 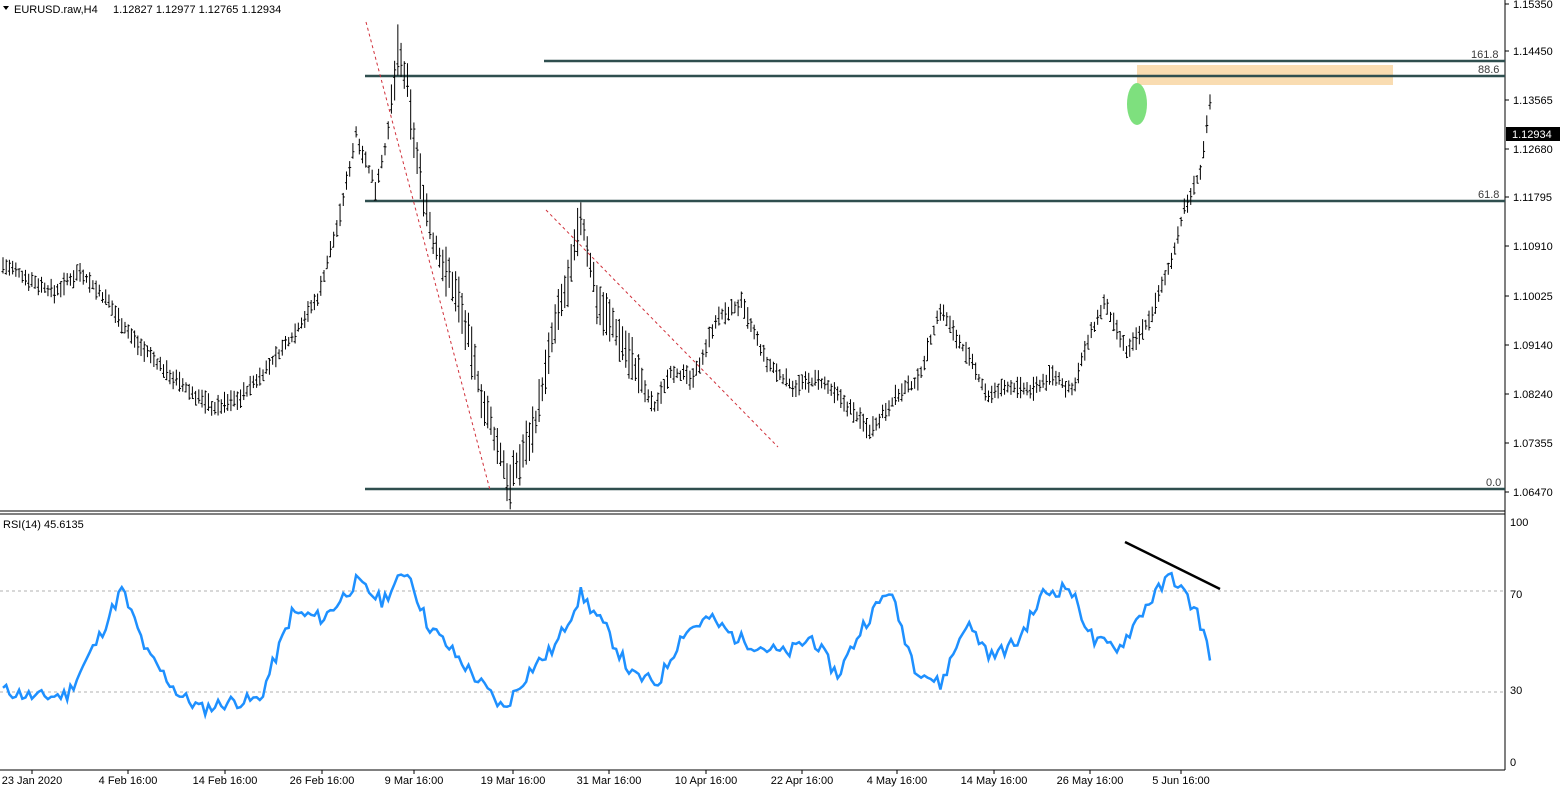 What do you see at coordinates (1533, 247) in the screenshot?
I see `price-tick-label: 1.10910` at bounding box center [1533, 247].